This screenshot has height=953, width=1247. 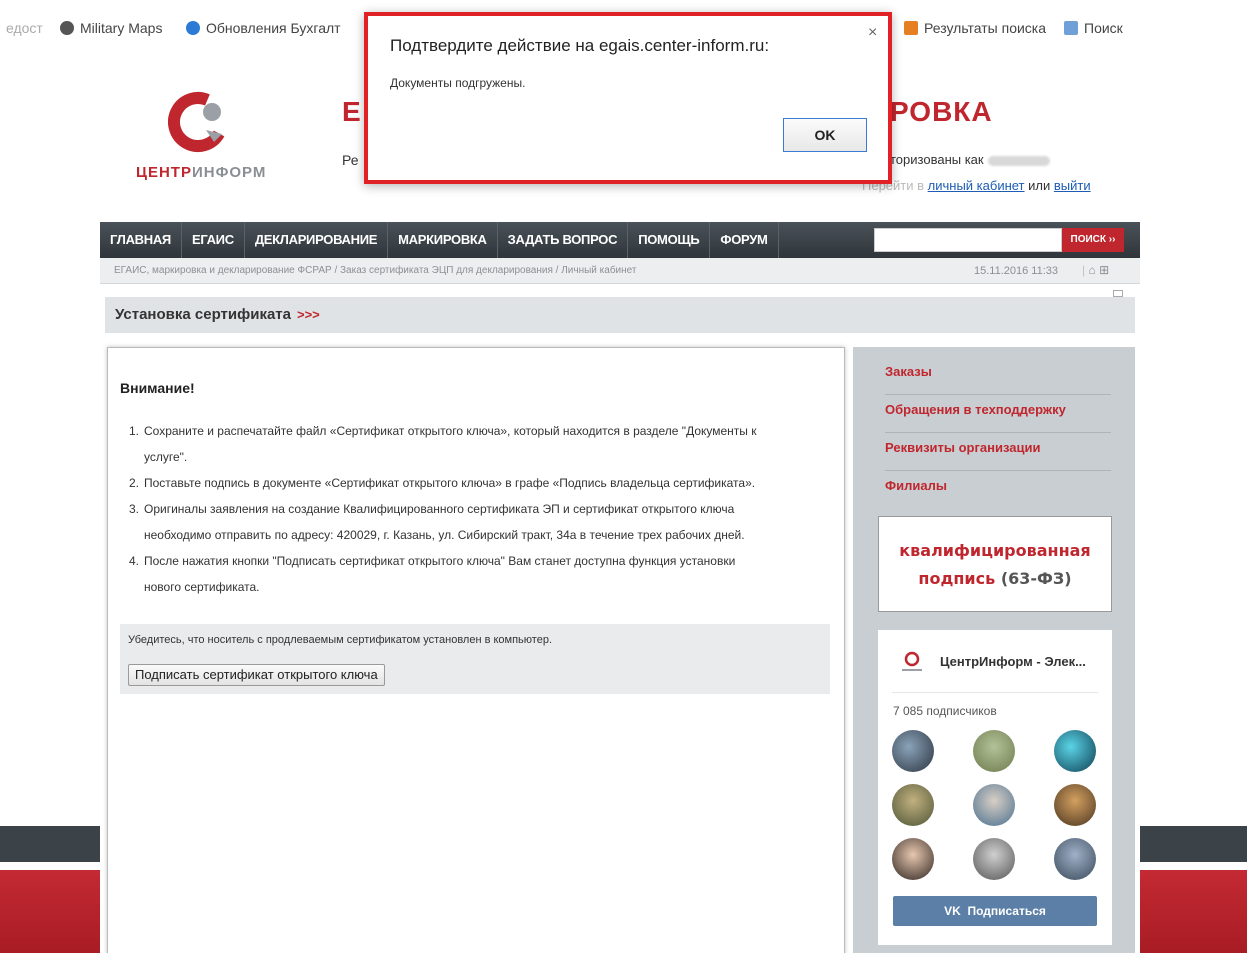 What do you see at coordinates (975, 28) in the screenshot?
I see `bookmark-search-results: Результаты поиска` at bounding box center [975, 28].